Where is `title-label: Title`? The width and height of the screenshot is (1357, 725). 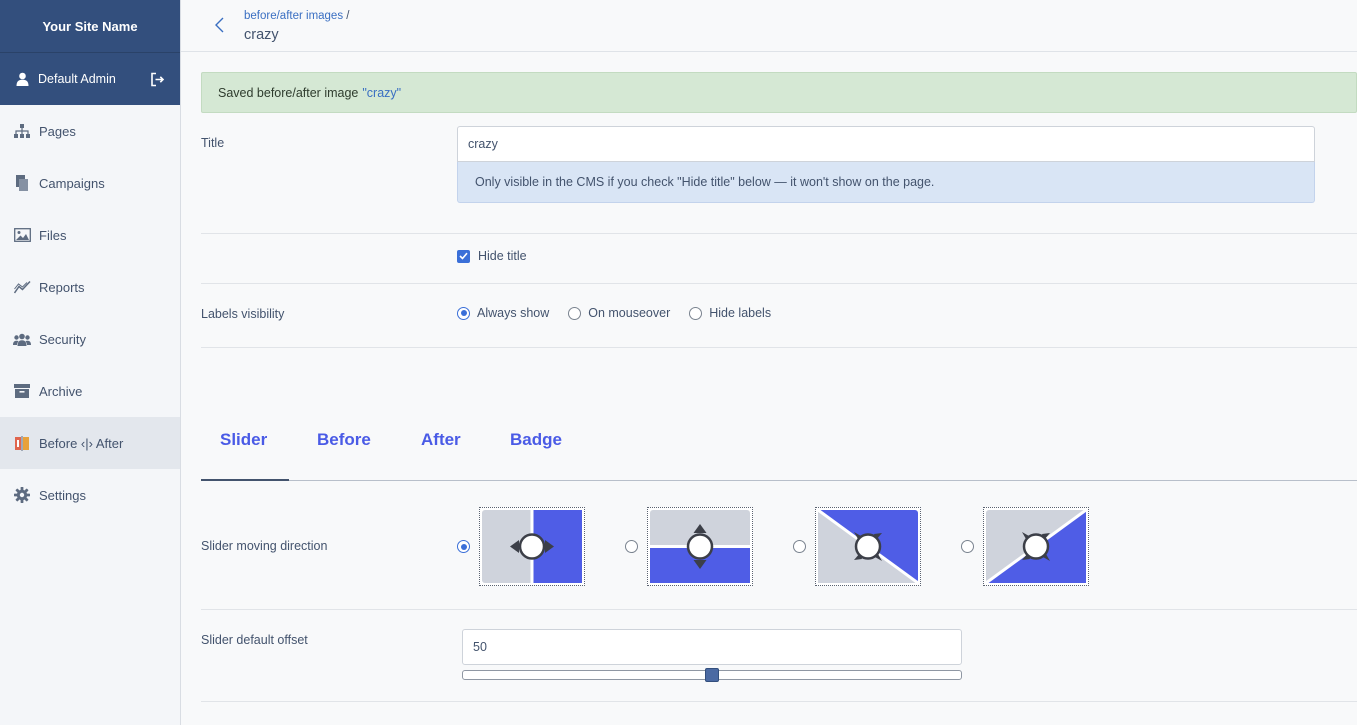 title-label: Title is located at coordinates (213, 143).